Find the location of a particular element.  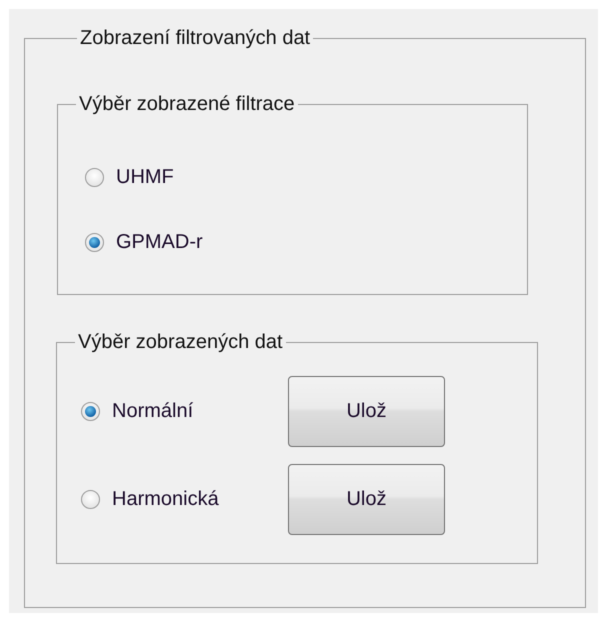

radio-label: GPMAD-r is located at coordinates (160, 242).